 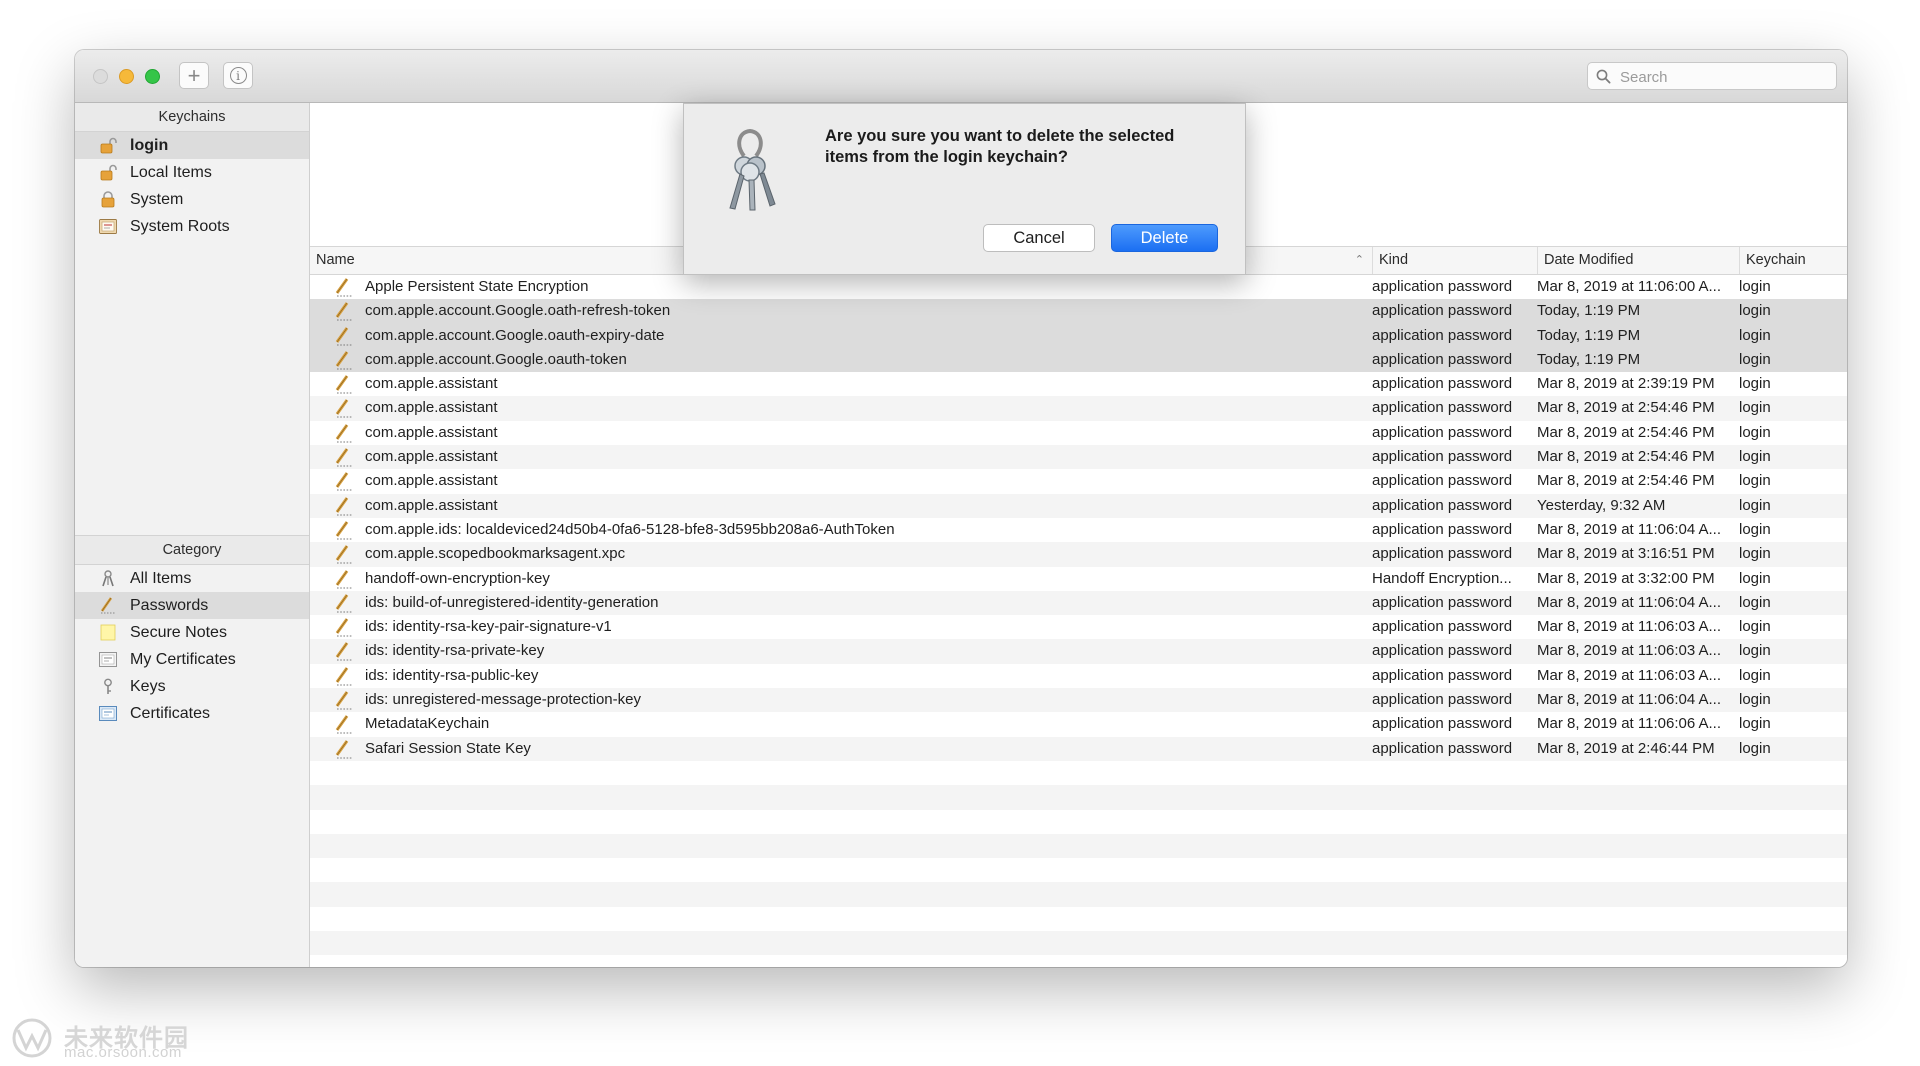 I want to click on locked-padlock-icon, so click(x=108, y=199).